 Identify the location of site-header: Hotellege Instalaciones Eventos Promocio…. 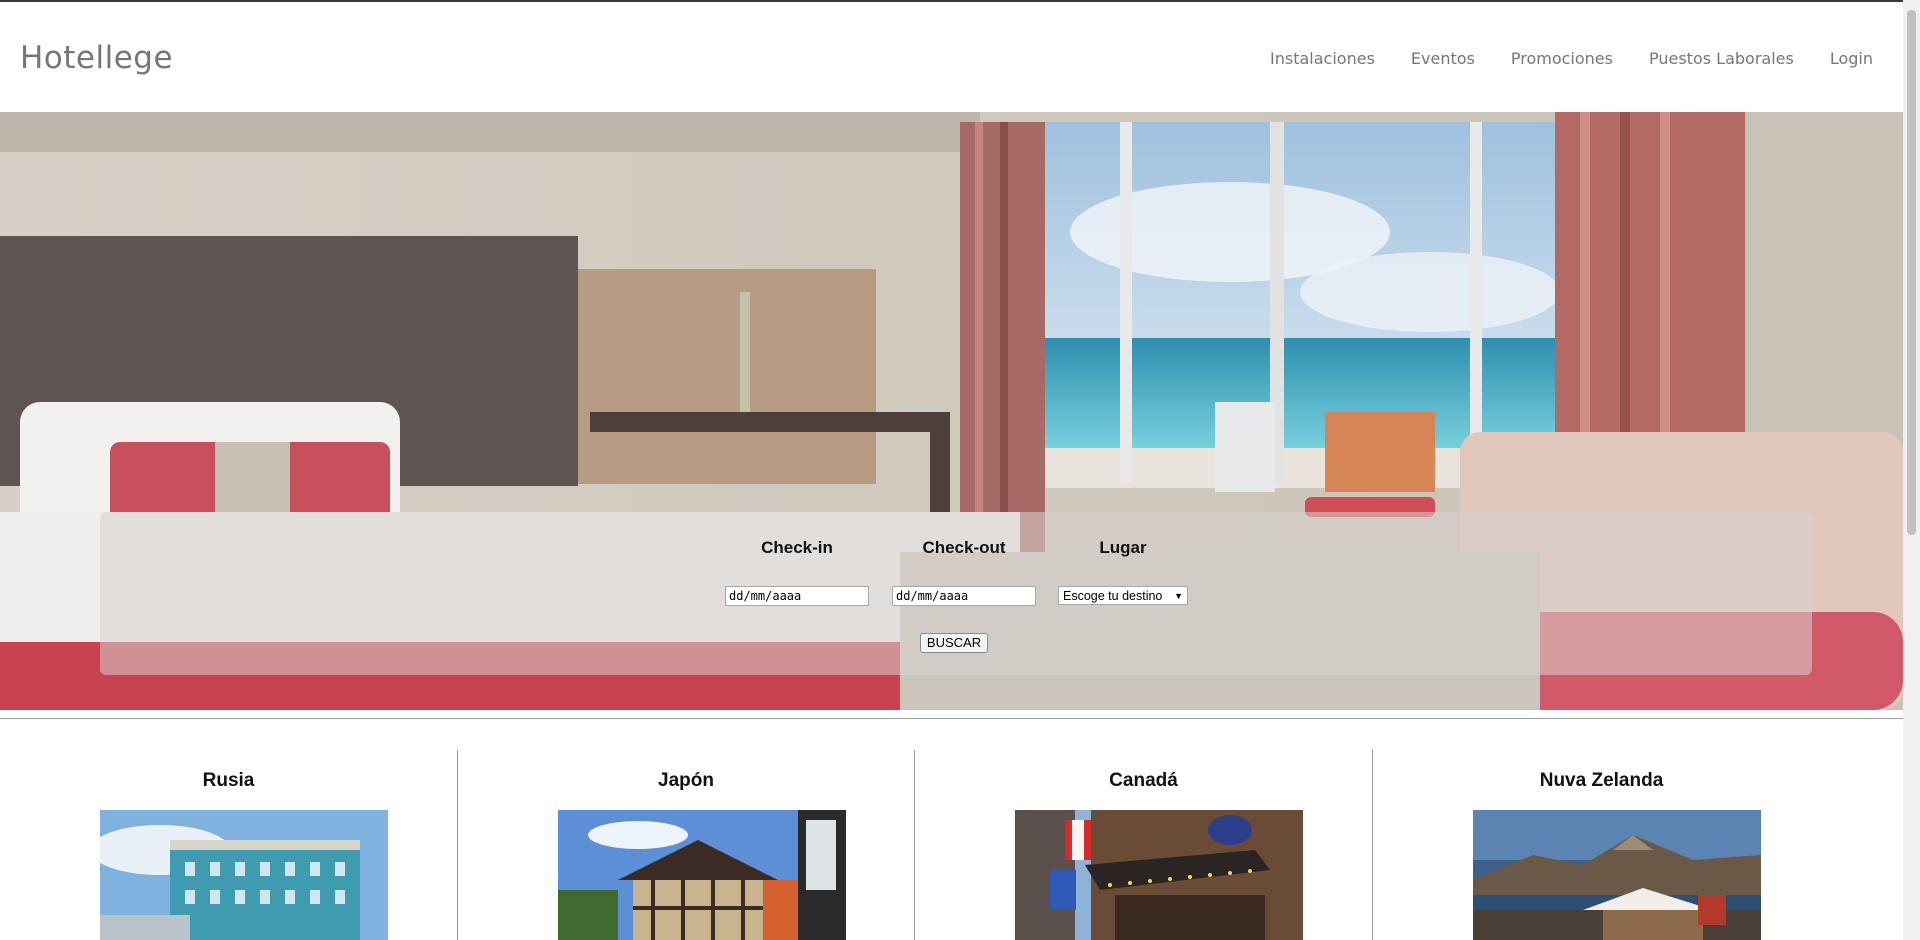
(951, 57).